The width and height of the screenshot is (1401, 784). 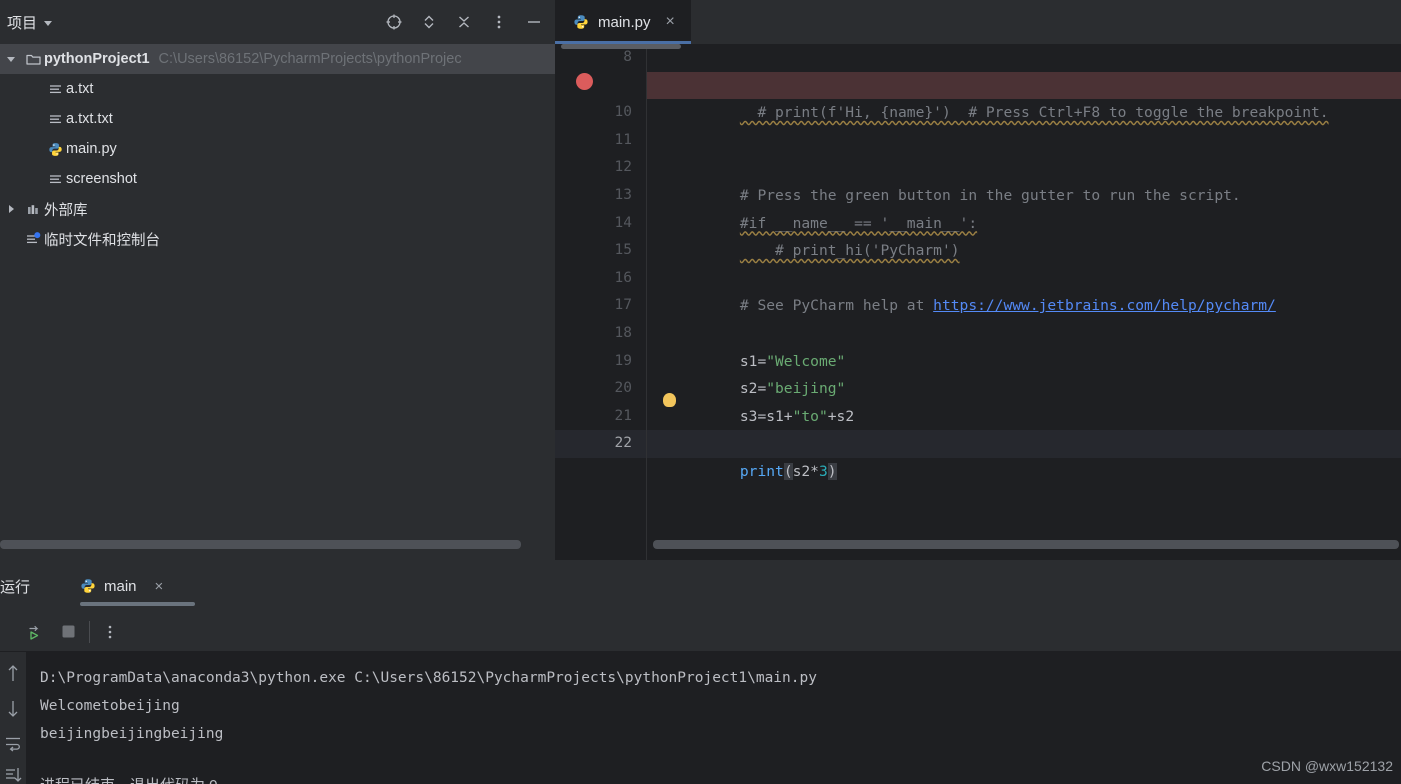 I want to click on run-toolbar, so click(x=700, y=632).